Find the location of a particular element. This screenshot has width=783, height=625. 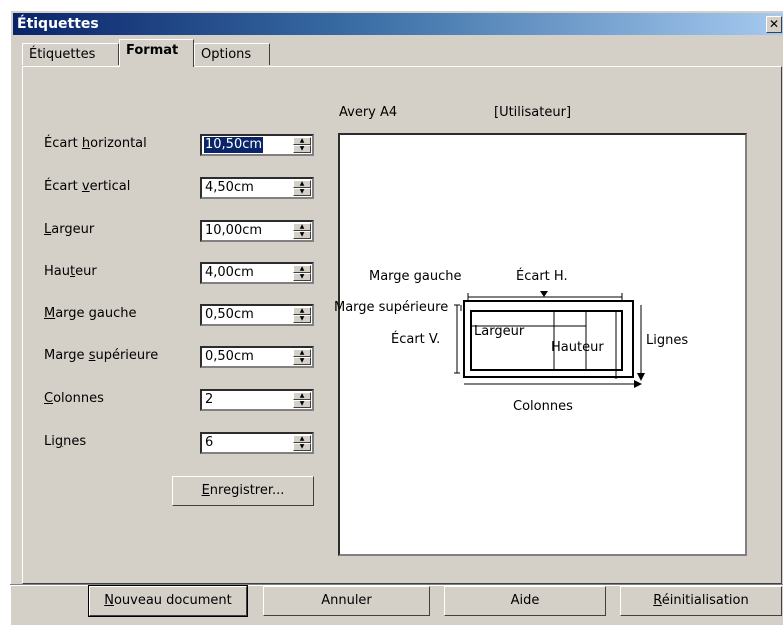

preview-type: [Utilisateur] is located at coordinates (533, 112).